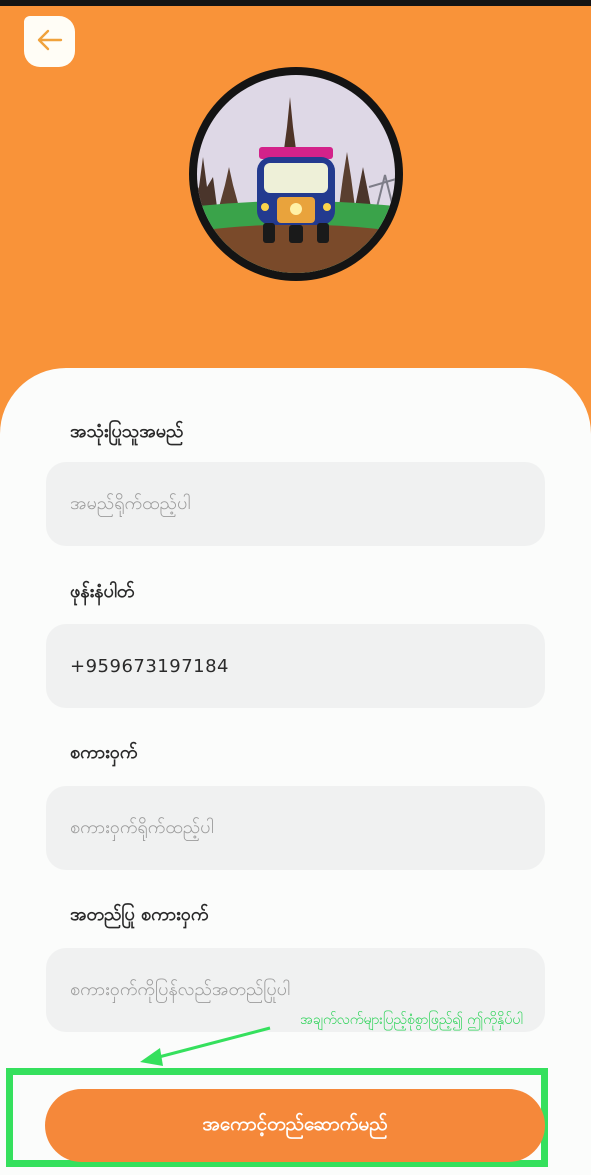 This screenshot has height=1175, width=591. What do you see at coordinates (295, 504) in the screenshot?
I see `name-input: အမည်ရိုက်ထည့်ပါ` at bounding box center [295, 504].